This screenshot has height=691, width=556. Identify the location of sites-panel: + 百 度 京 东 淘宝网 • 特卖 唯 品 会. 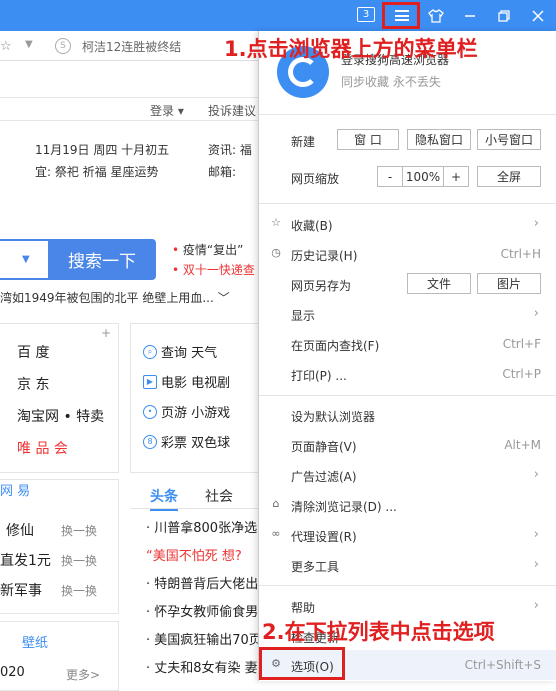
(59, 398).